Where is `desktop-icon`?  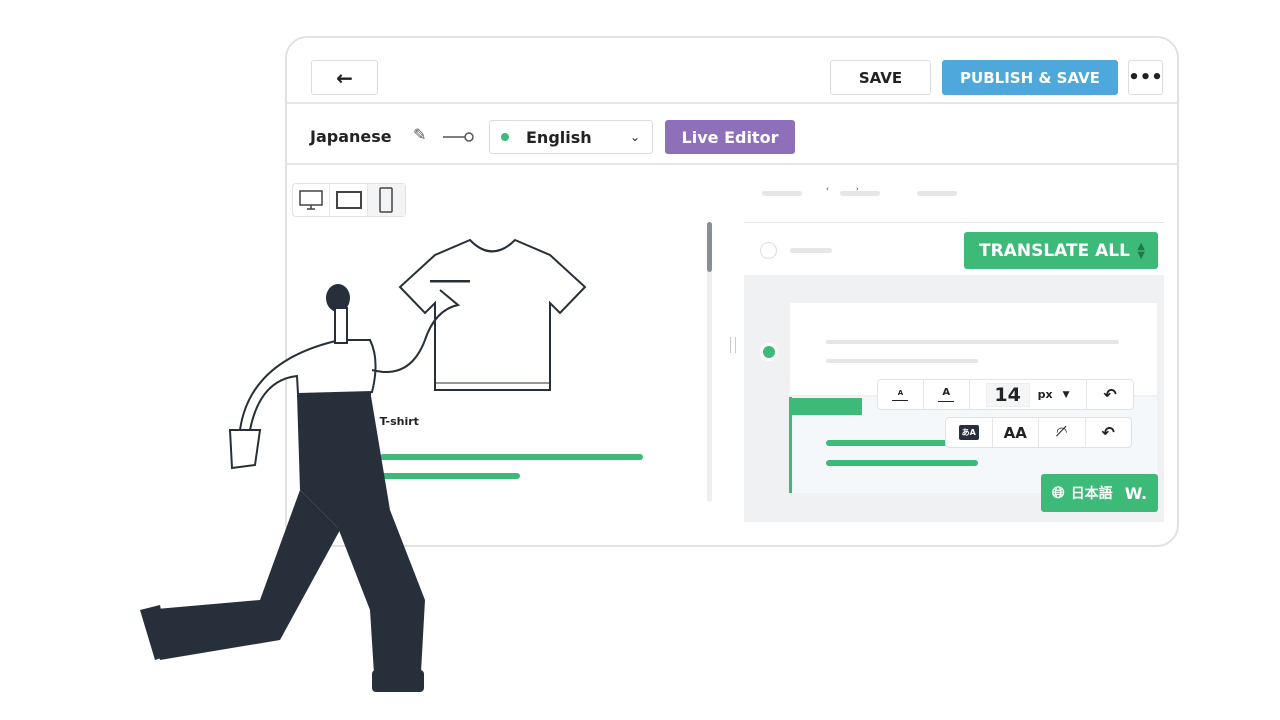
desktop-icon is located at coordinates (312, 200).